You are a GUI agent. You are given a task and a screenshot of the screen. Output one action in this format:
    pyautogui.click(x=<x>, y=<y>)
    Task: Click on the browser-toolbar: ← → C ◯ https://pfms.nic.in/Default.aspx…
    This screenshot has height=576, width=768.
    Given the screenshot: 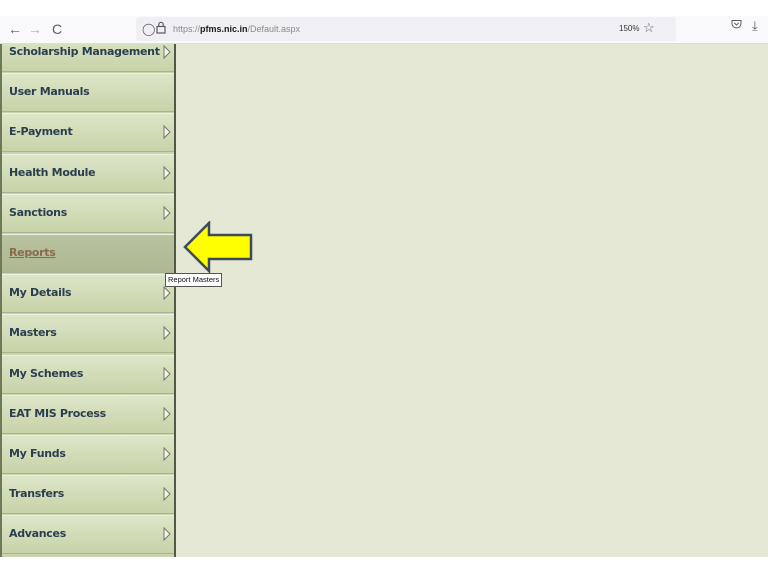 What is the action you would take?
    pyautogui.click(x=384, y=30)
    